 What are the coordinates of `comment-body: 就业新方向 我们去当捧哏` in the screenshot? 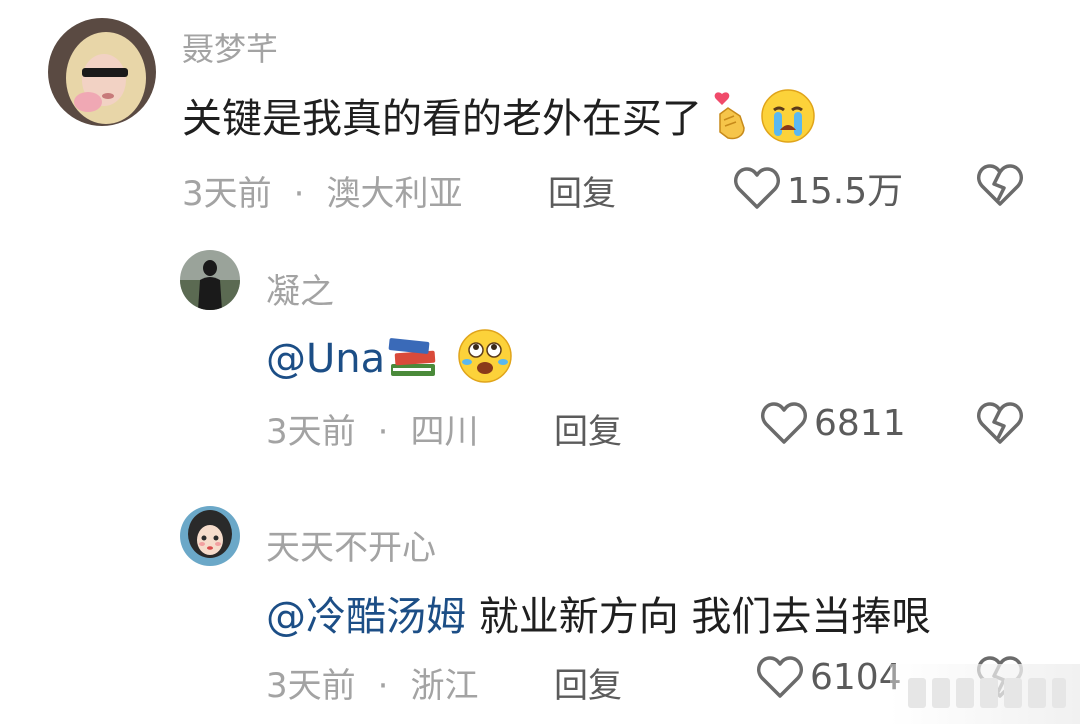 It's located at (699, 617).